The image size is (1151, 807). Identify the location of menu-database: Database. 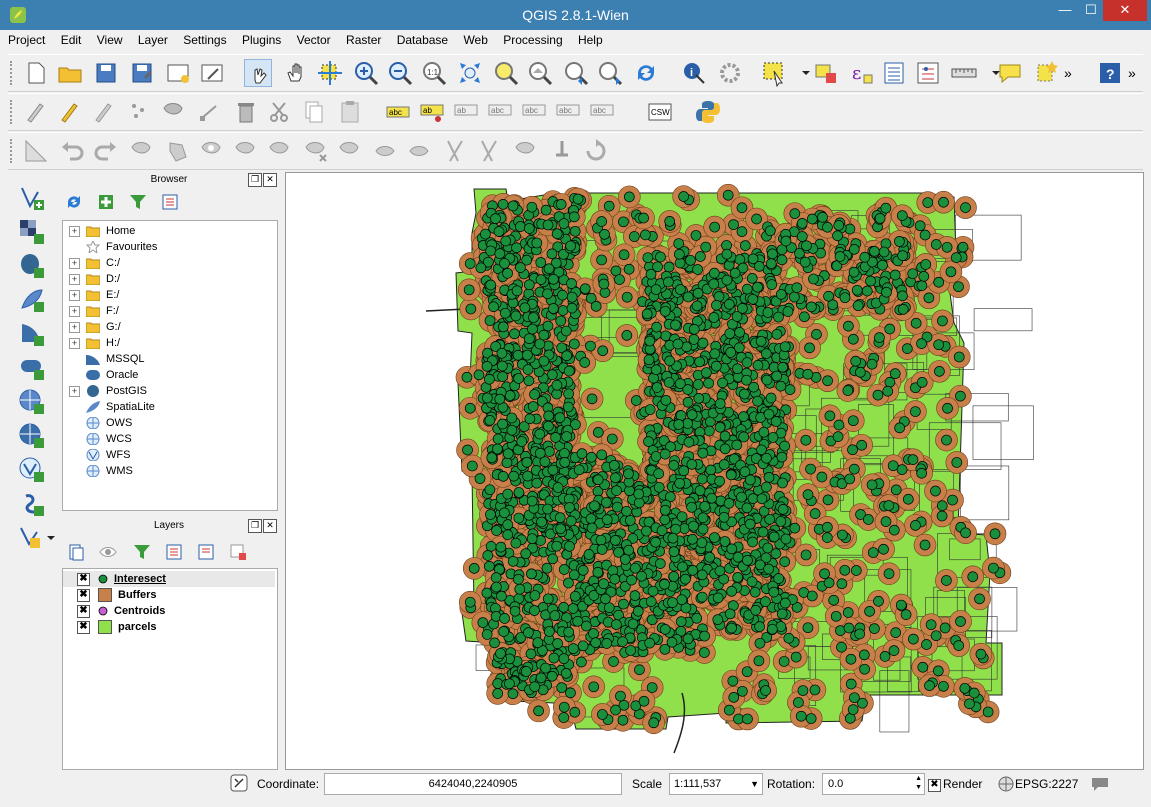
(422, 40).